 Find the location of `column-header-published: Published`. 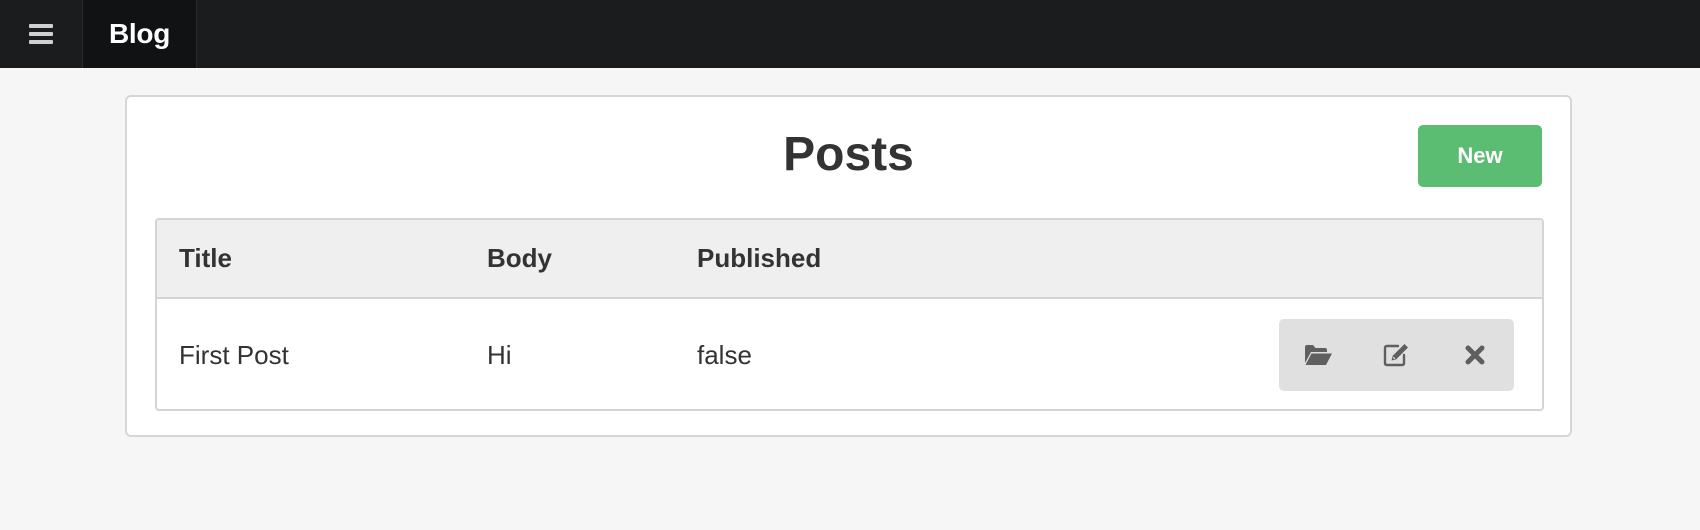

column-header-published: Published is located at coordinates (759, 258).